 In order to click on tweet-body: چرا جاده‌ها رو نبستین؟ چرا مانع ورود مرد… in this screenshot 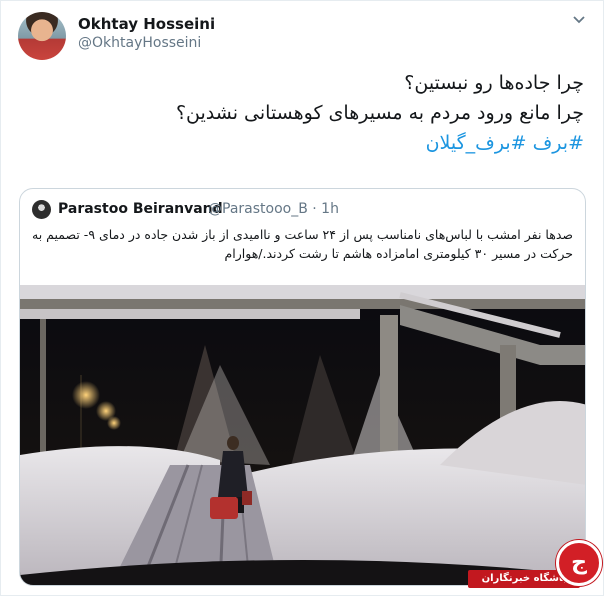, I will do `click(304, 113)`.